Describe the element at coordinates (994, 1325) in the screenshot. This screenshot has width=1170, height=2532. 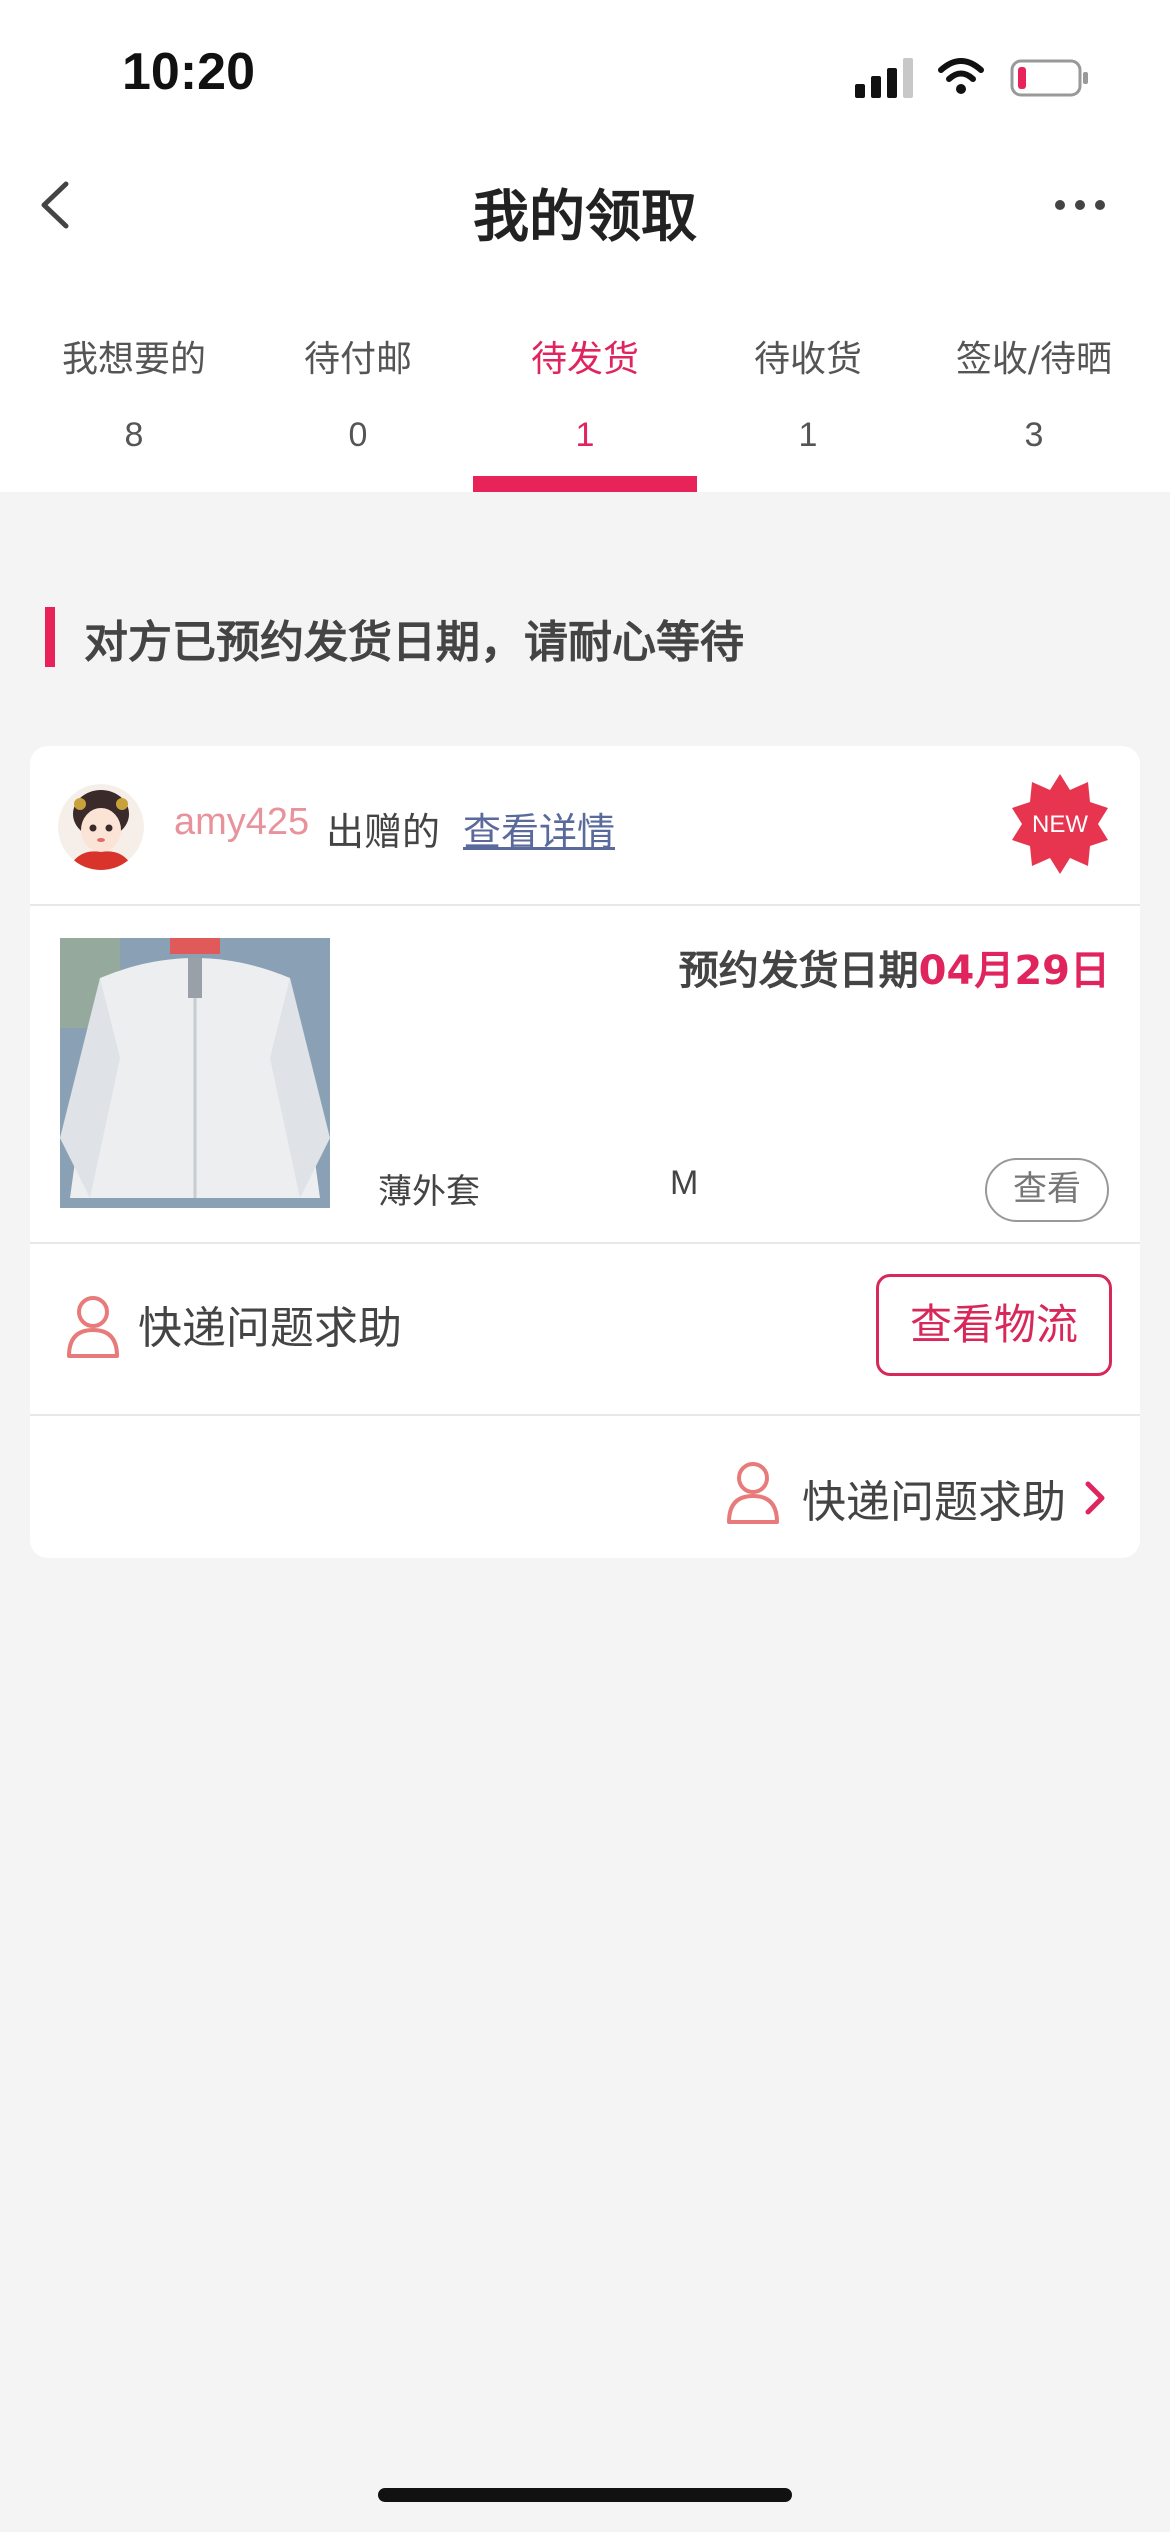
I see `view-logistics-button: 查看物流` at that location.